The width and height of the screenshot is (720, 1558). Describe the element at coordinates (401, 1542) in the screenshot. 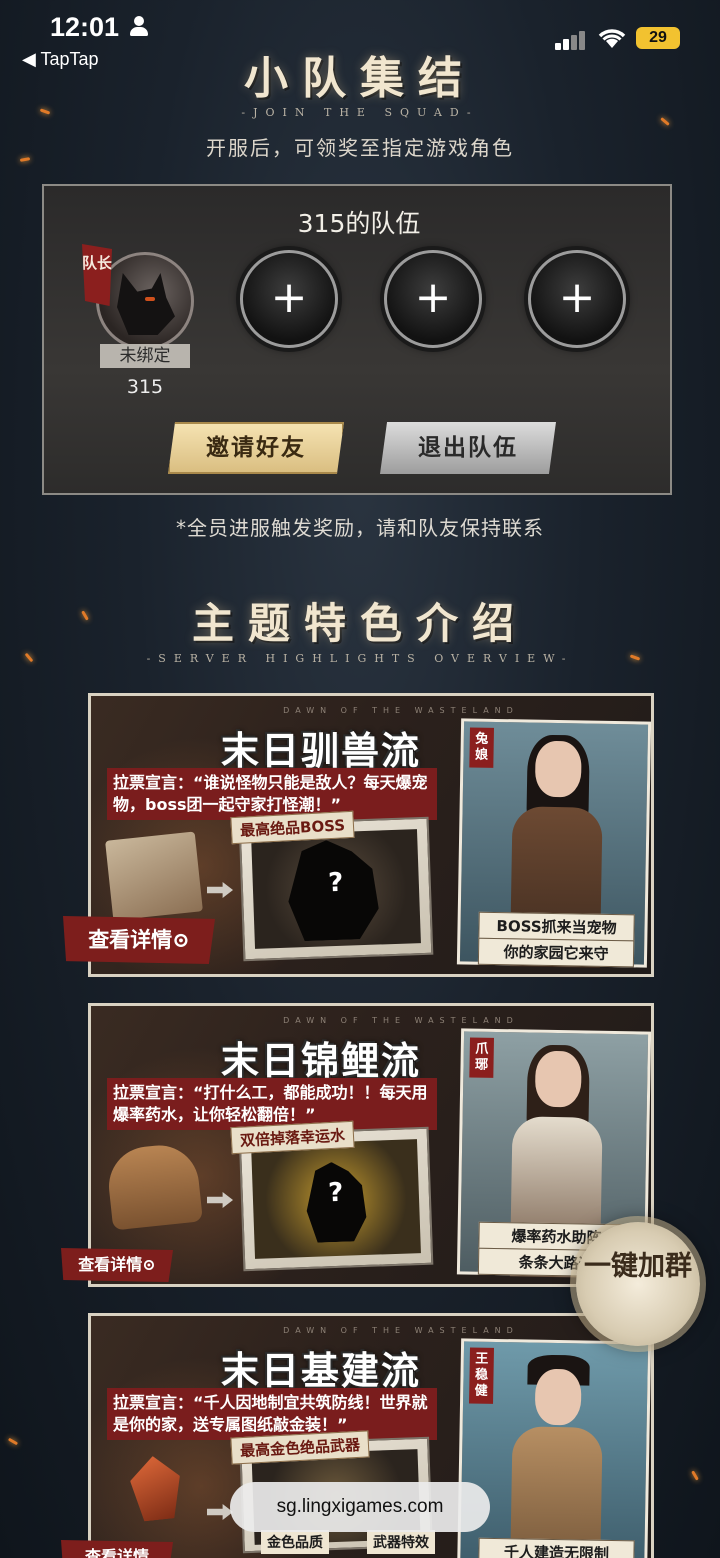

I see `effect-tag: 武器特效` at that location.